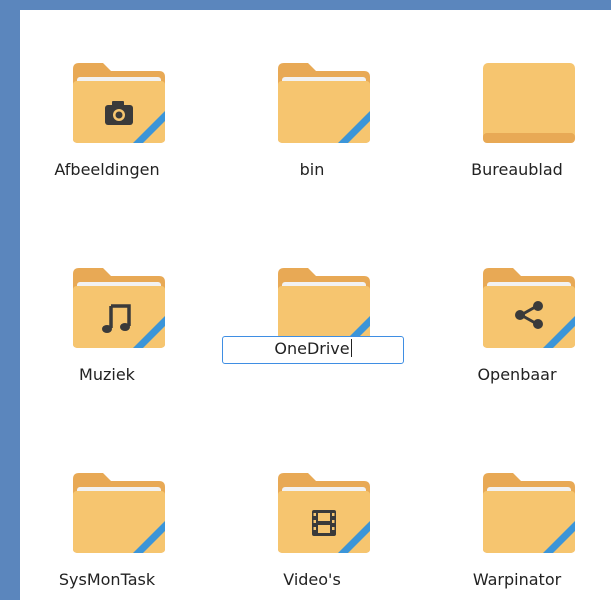 The image size is (611, 600). Describe the element at coordinates (529, 103) in the screenshot. I see `desktop-folder-icon` at that location.